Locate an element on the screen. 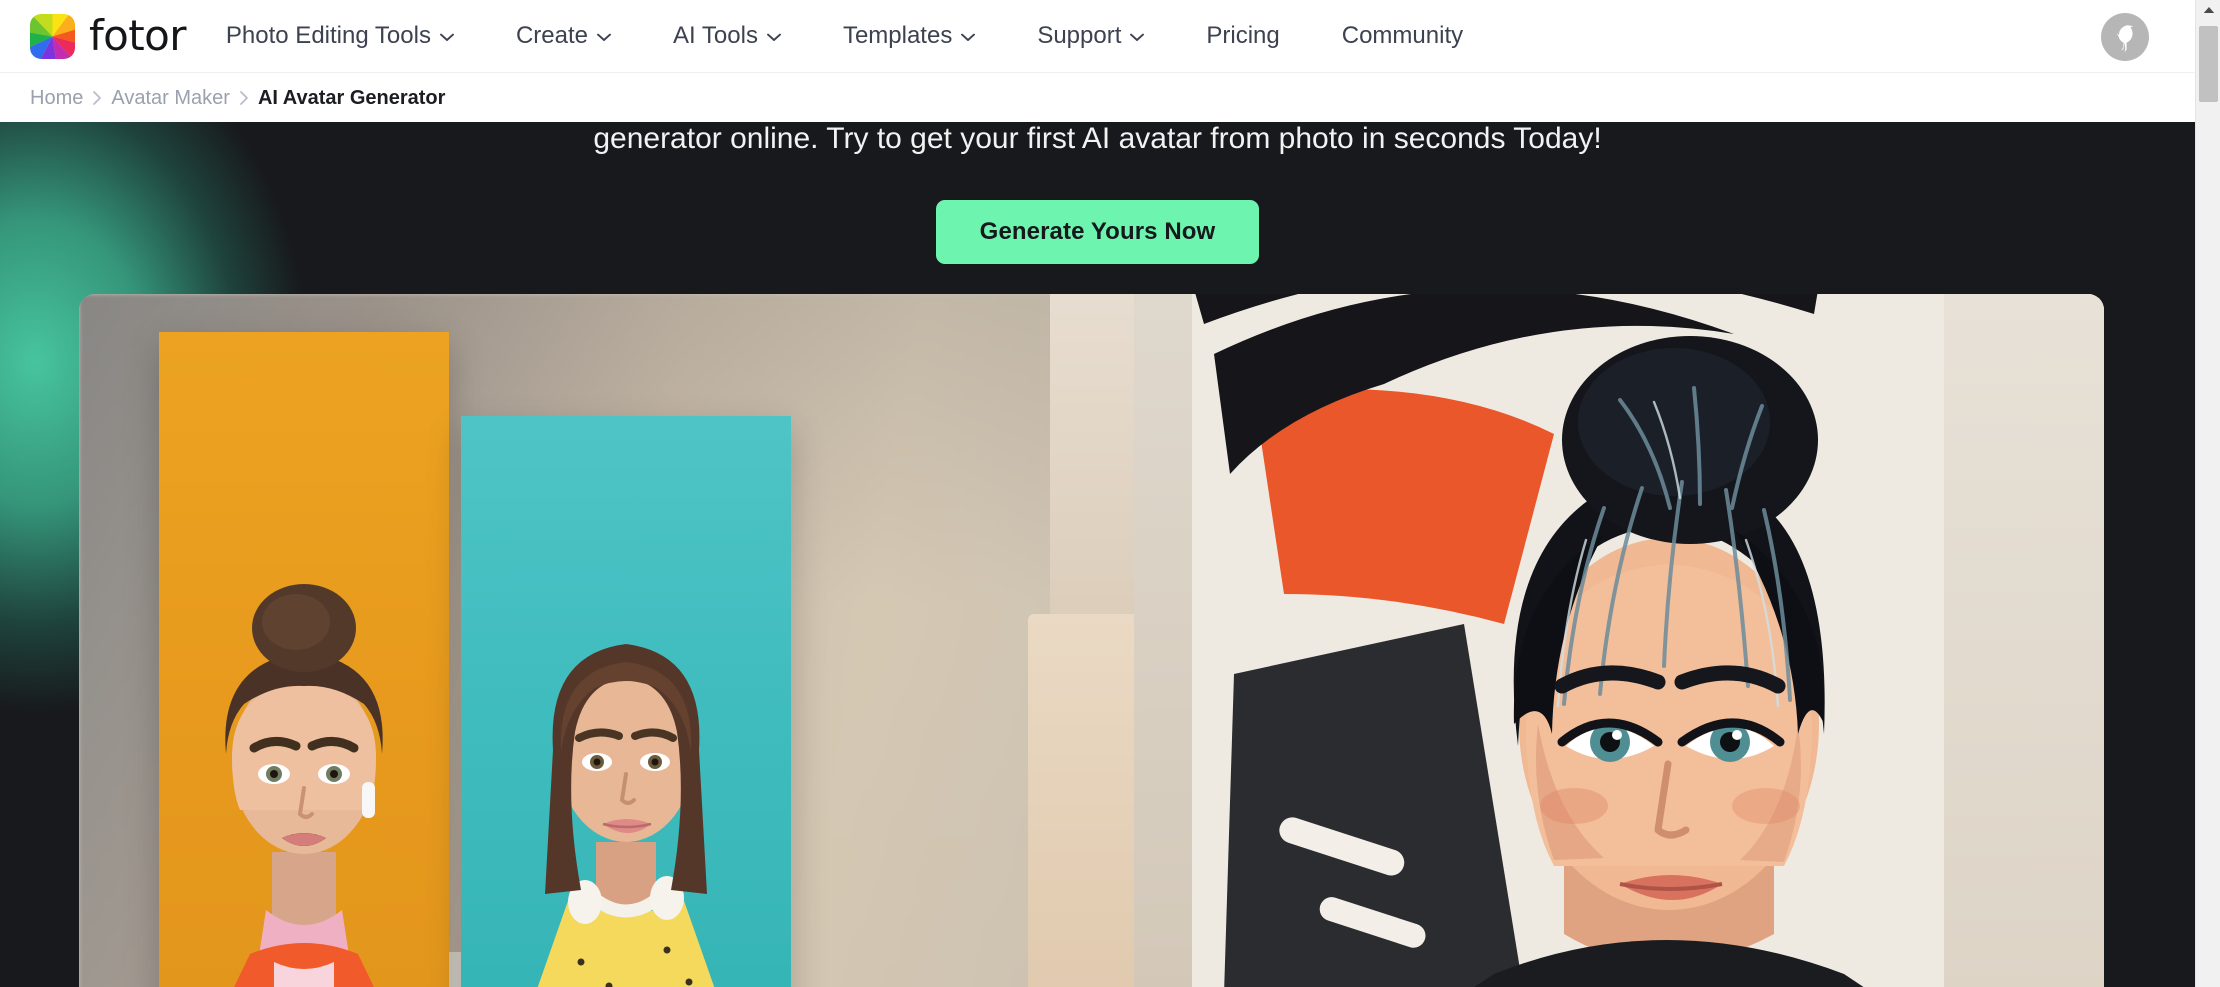 Image resolution: width=2220 pixels, height=987 pixels. nav-item-photo-editing-tools: Photo Editing Tools is located at coordinates (340, 36).